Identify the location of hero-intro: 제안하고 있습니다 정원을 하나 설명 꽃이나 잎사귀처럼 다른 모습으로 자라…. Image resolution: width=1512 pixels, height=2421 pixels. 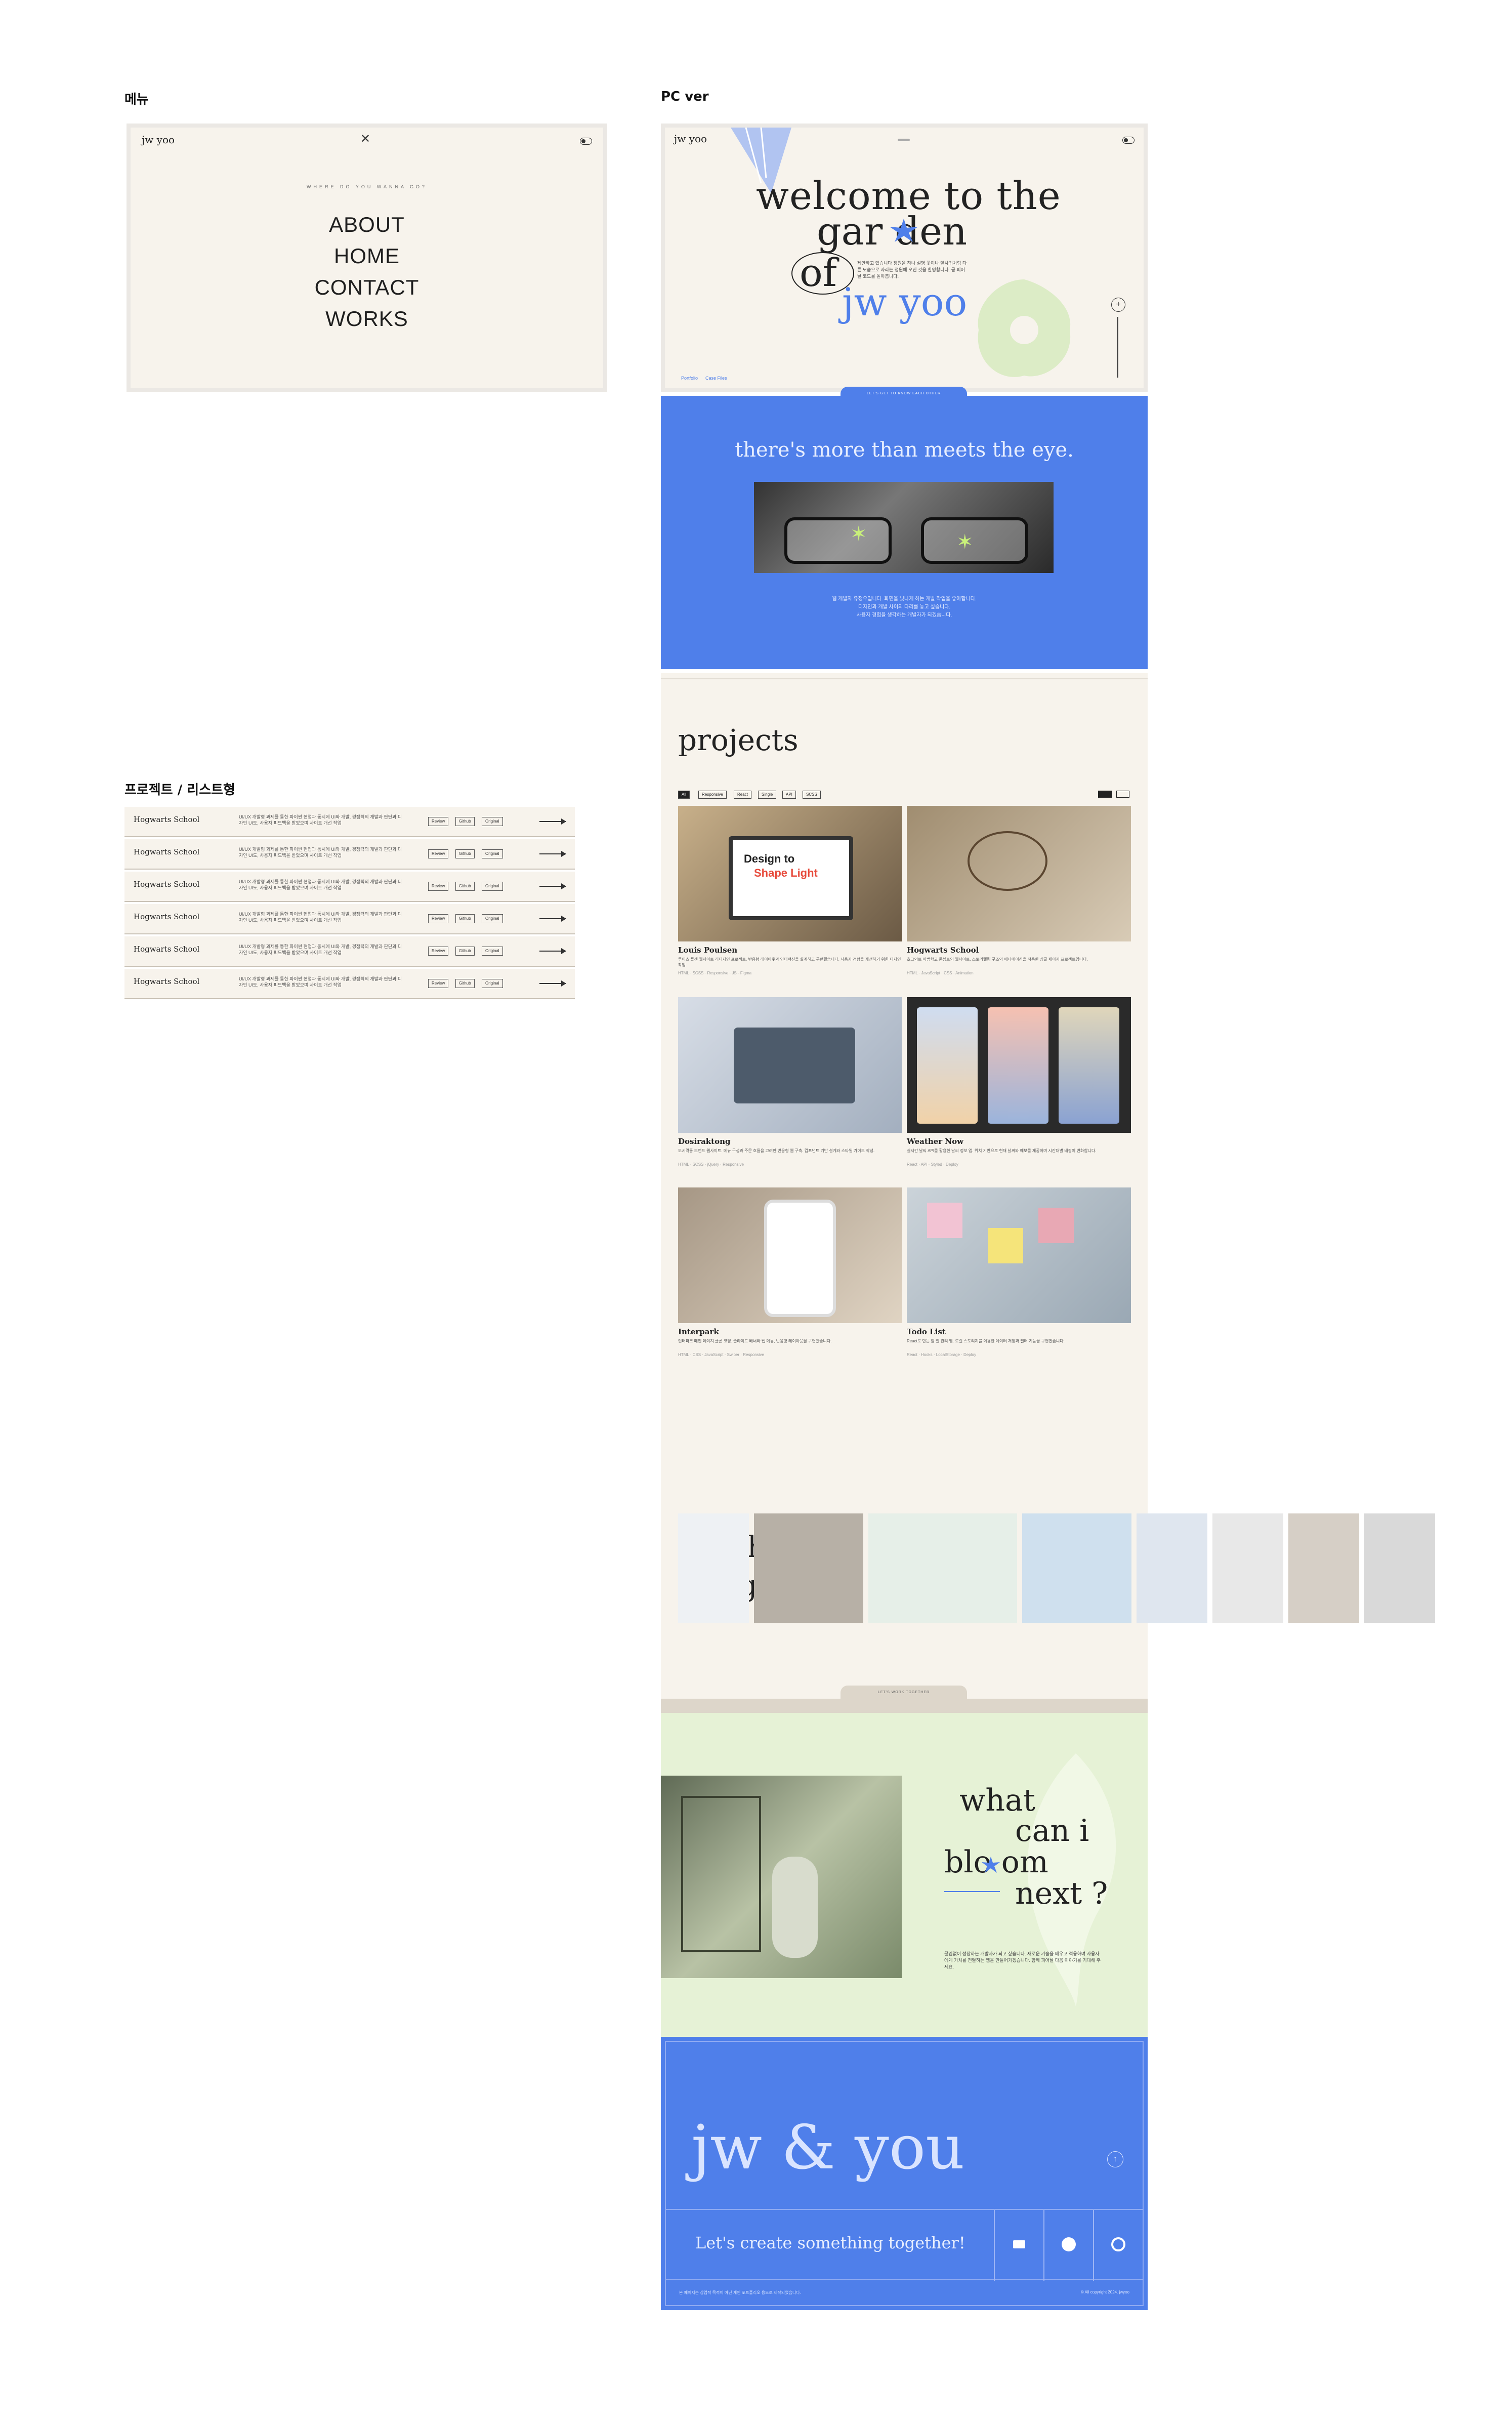
(912, 270).